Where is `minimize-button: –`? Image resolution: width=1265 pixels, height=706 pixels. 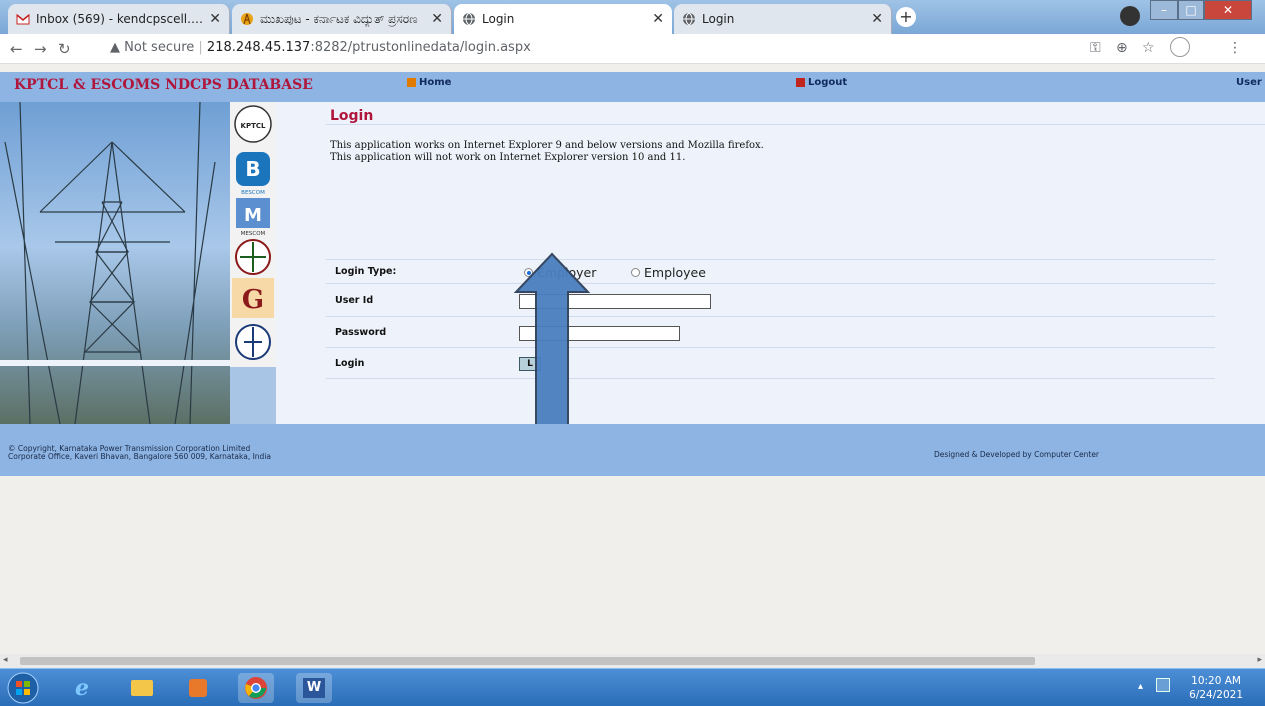
minimize-button: – is located at coordinates (1164, 10).